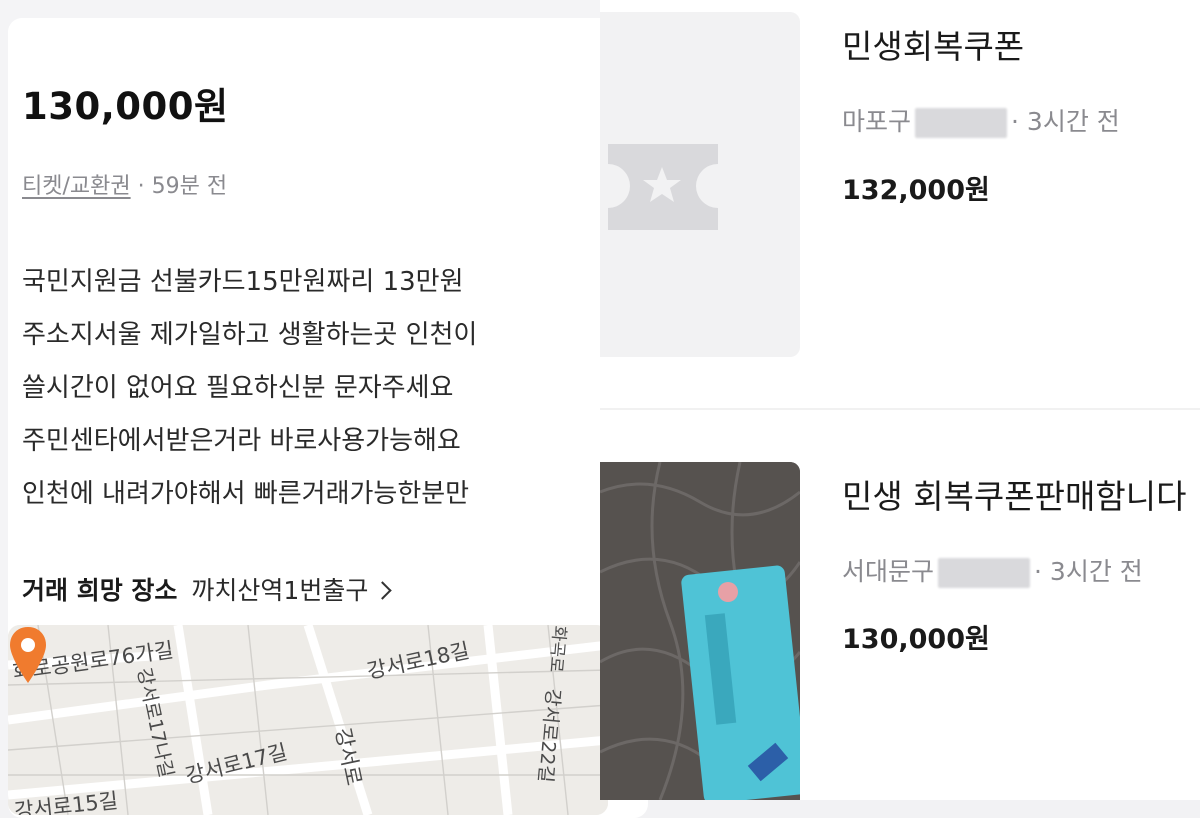 The width and height of the screenshot is (1200, 818). What do you see at coordinates (280, 590) in the screenshot?
I see `trade-location-value: 까치산역1번출구` at bounding box center [280, 590].